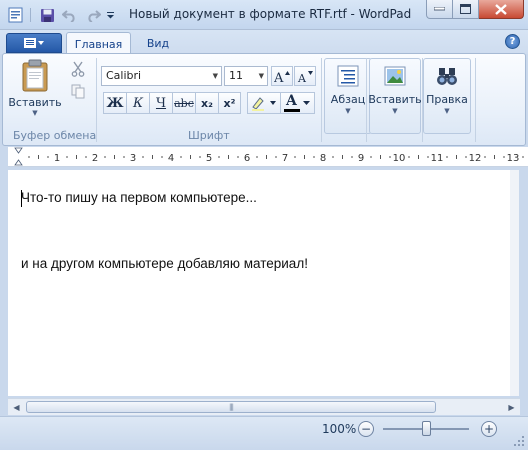 This screenshot has height=450, width=528. I want to click on first-line-indent-marker, so click(18, 150).